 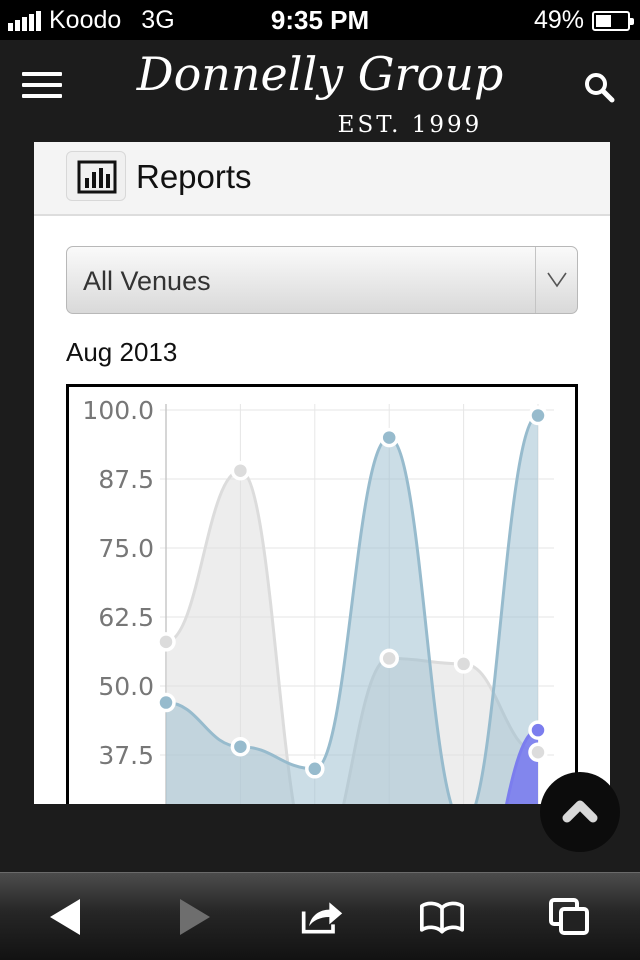 What do you see at coordinates (558, 20) in the screenshot?
I see `battery-percent: 49%` at bounding box center [558, 20].